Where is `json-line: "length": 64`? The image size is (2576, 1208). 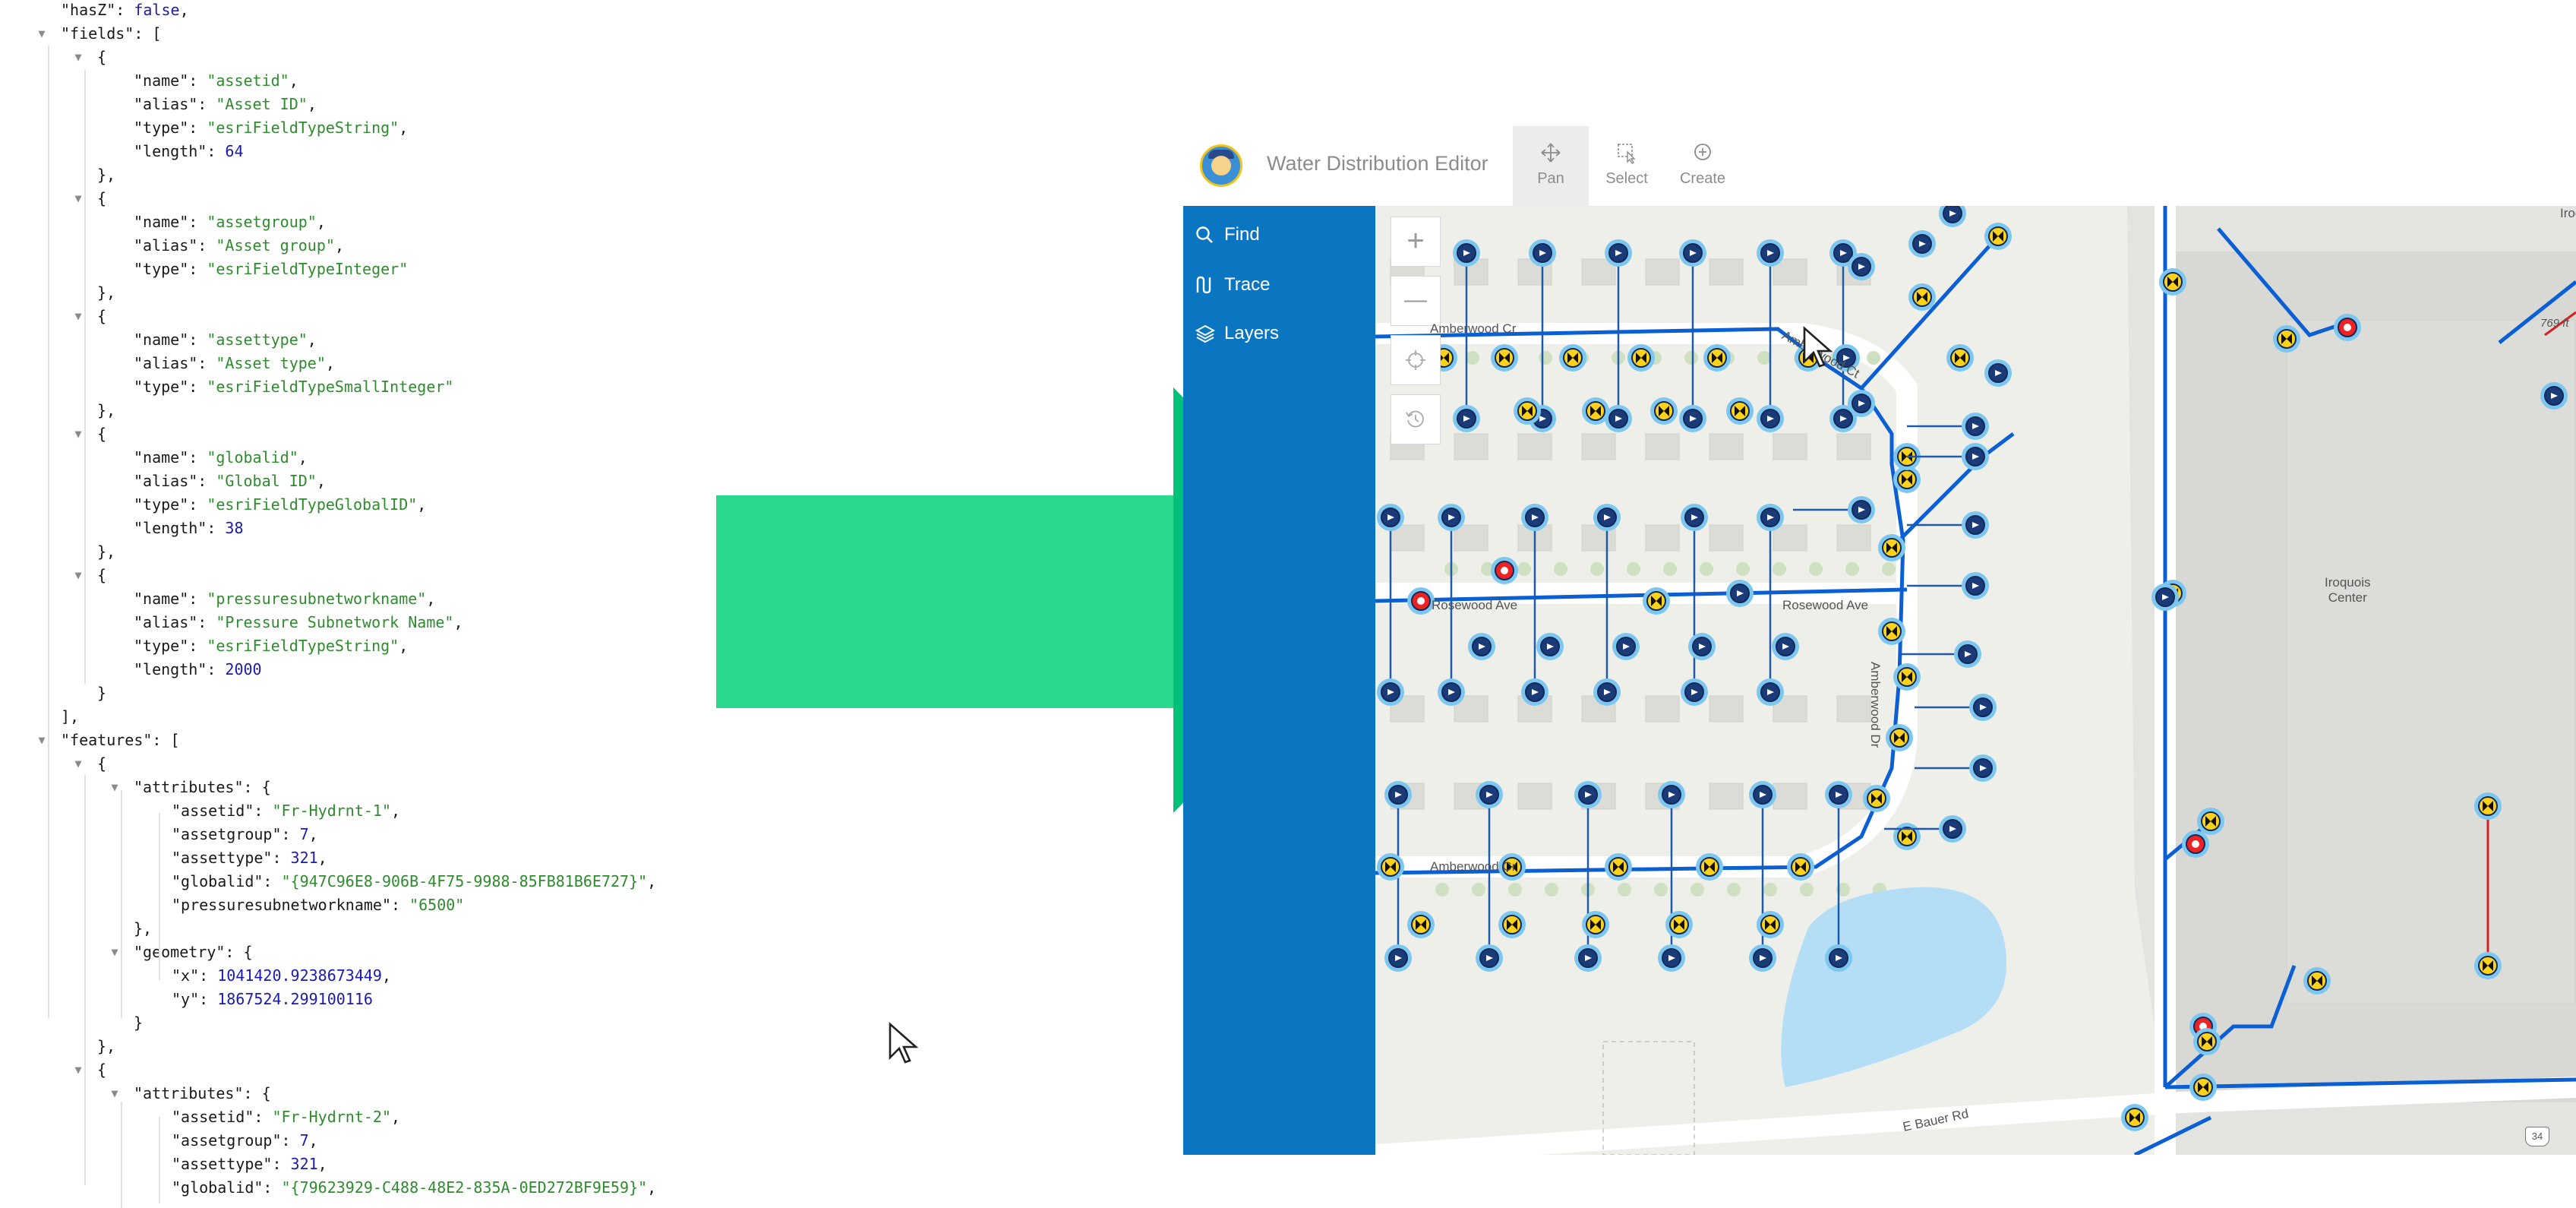 json-line: "length": 64 is located at coordinates (189, 151).